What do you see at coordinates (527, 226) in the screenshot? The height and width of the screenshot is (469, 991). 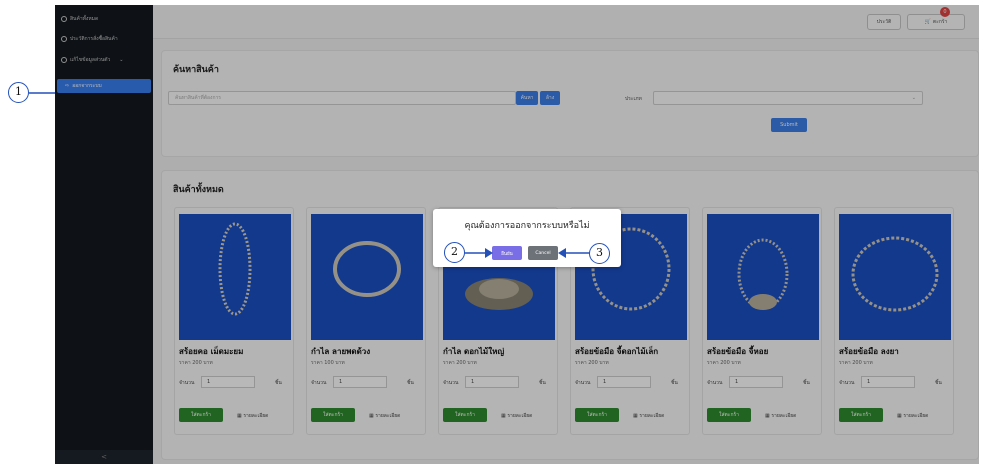 I see `dialog-question: คุณต้องการออกจากระบบหรือไม่` at bounding box center [527, 226].